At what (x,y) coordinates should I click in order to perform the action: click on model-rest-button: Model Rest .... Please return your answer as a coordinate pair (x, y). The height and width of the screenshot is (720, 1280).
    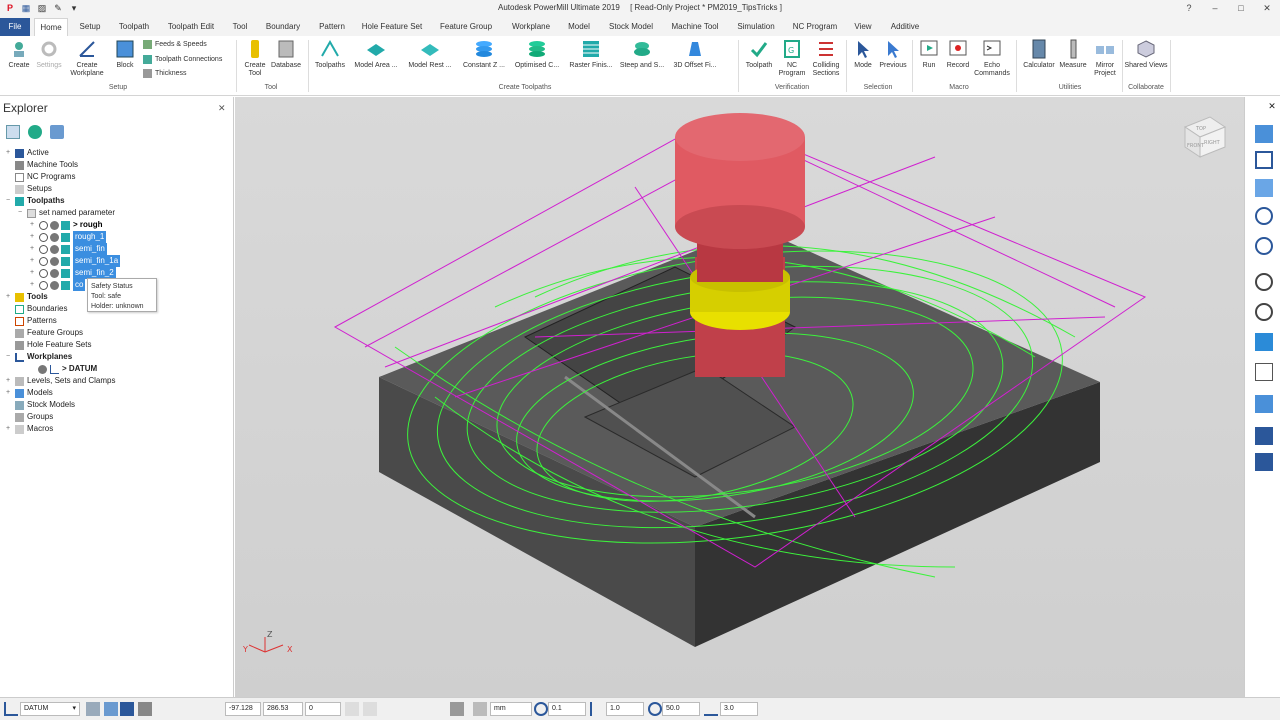
    Looking at the image, I should click on (430, 54).